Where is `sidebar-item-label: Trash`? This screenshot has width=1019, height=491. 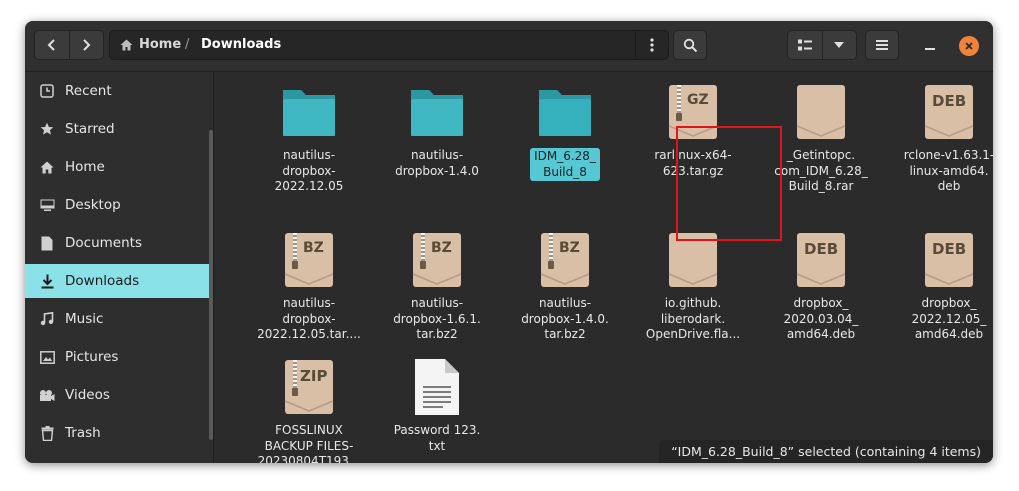
sidebar-item-label: Trash is located at coordinates (83, 433).